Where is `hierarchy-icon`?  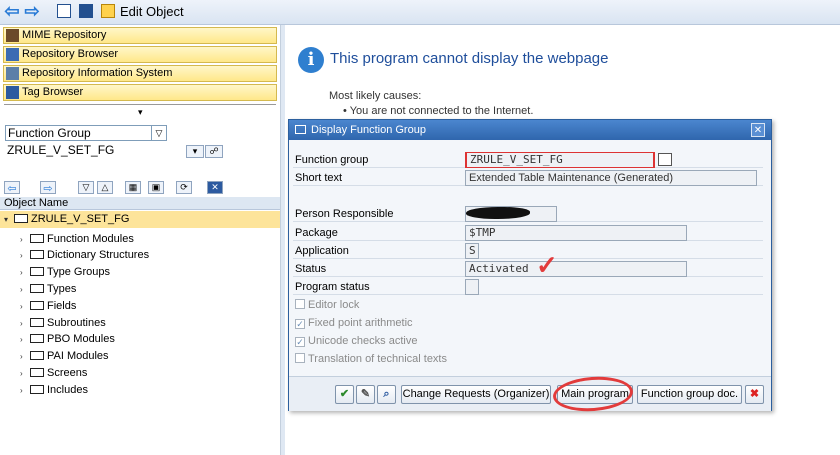
hierarchy-icon is located at coordinates (64, 11).